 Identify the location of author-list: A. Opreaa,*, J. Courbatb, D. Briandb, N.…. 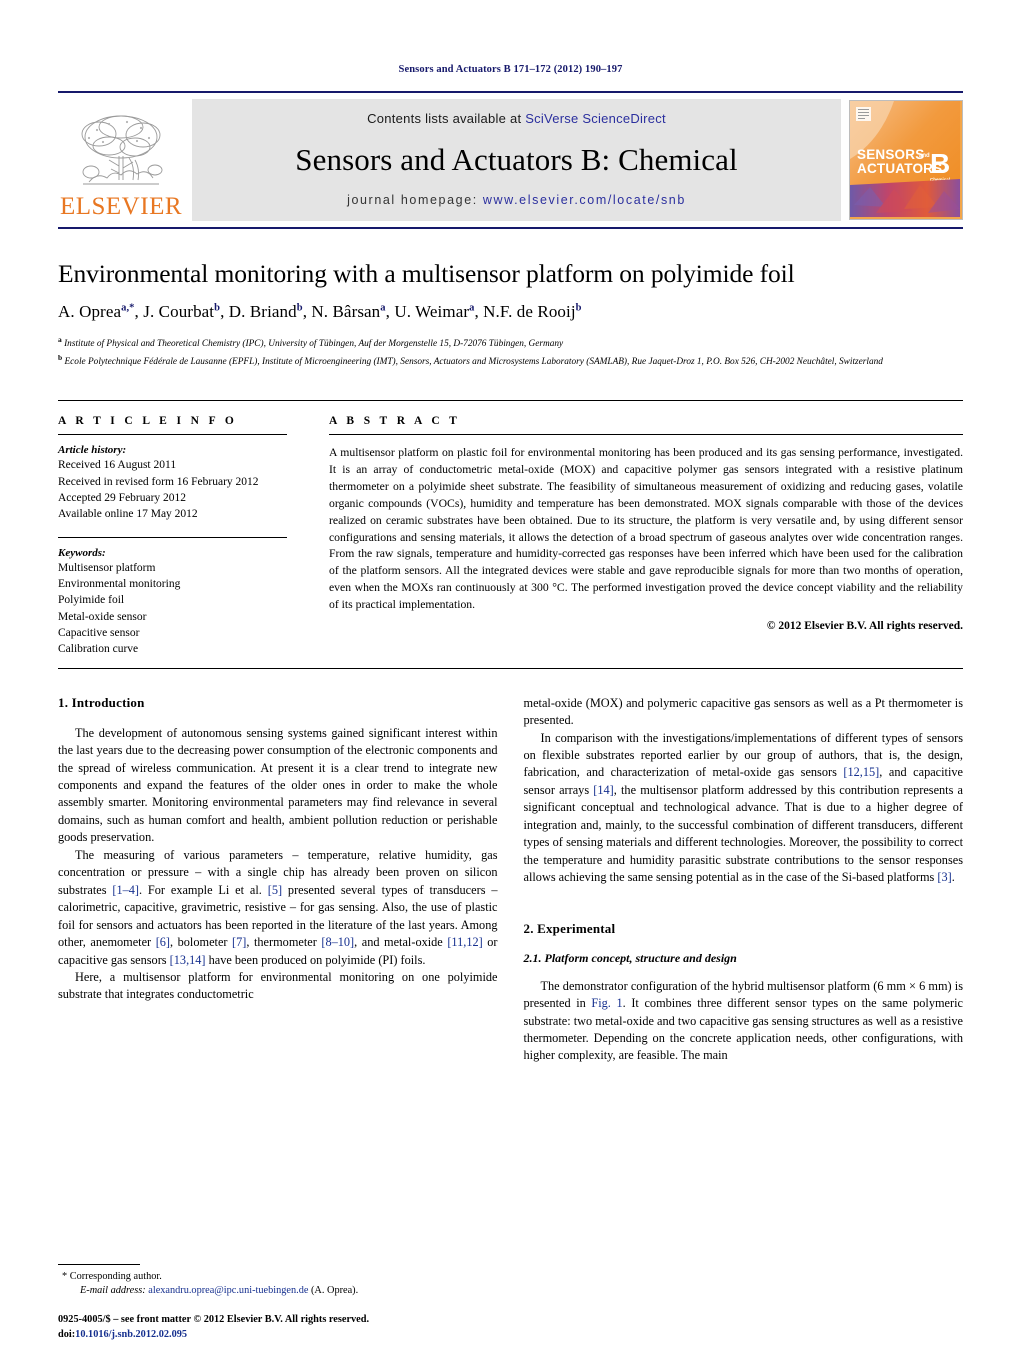
(320, 312).